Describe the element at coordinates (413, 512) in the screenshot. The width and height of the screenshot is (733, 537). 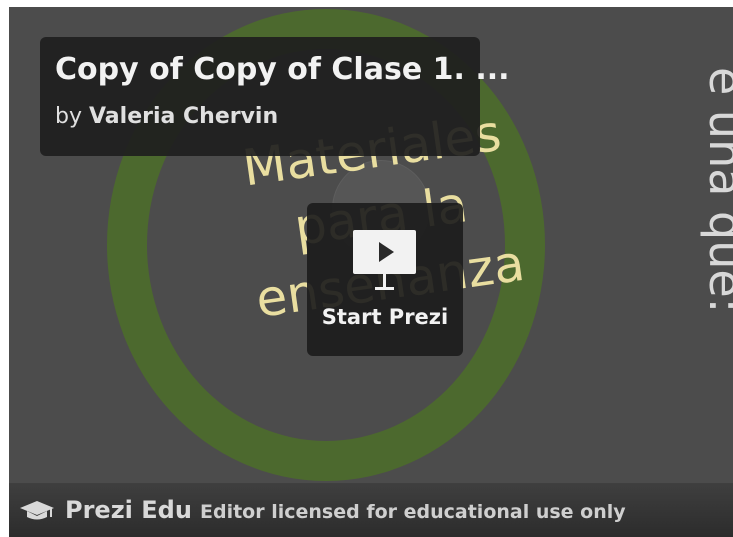
I see `license-text: Editor licensed for educational use only` at that location.